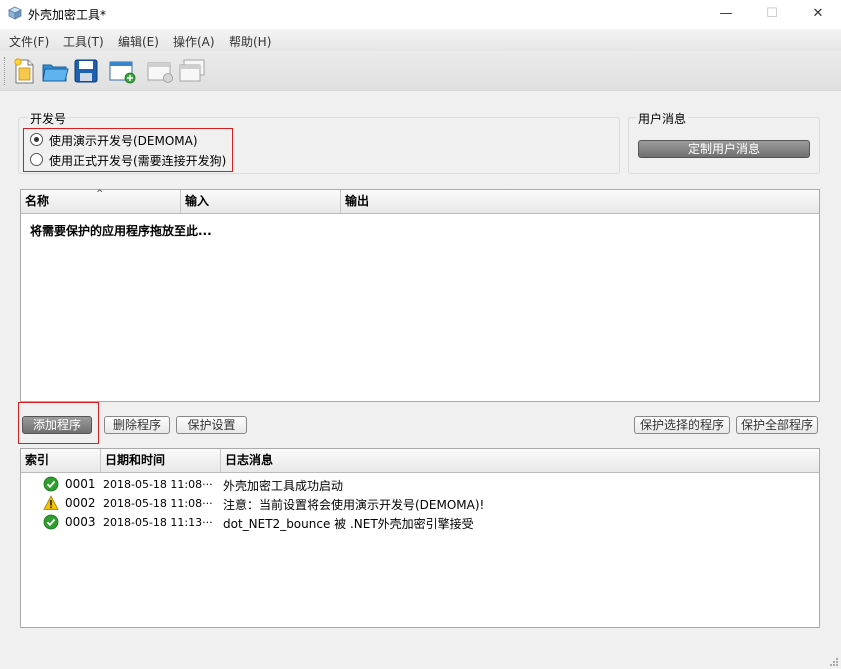  I want to click on program-list-header: 名称 ^ 输入 输出, so click(420, 201).